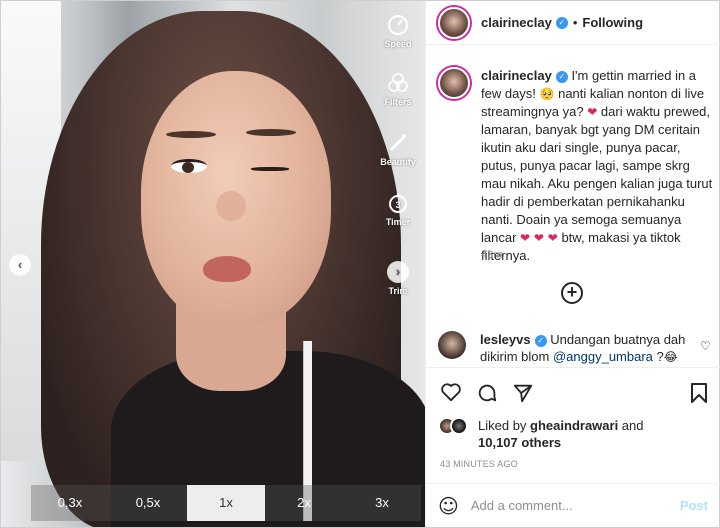 This screenshot has width=720, height=528. I want to click on post-header: clairineclay ✓ • Following, so click(573, 23).